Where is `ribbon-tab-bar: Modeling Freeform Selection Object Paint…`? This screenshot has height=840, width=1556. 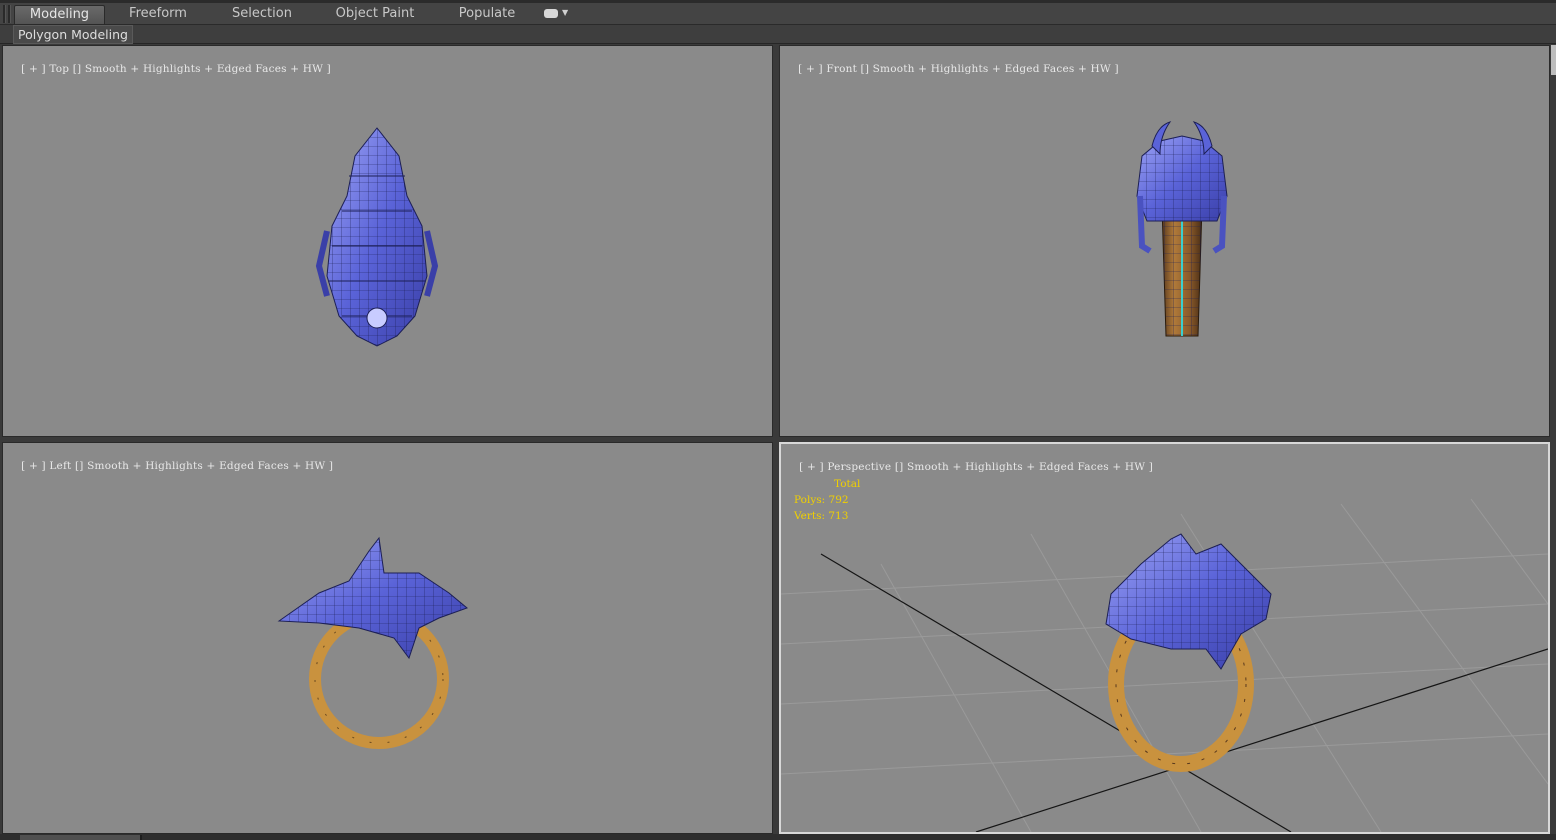 ribbon-tab-bar: Modeling Freeform Selection Object Paint… is located at coordinates (778, 14).